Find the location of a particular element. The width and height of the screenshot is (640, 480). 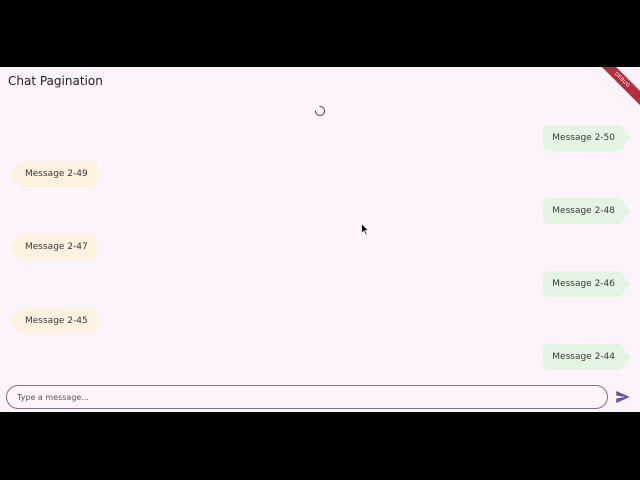

message-bubble: Message 2-44 is located at coordinates (587, 357).